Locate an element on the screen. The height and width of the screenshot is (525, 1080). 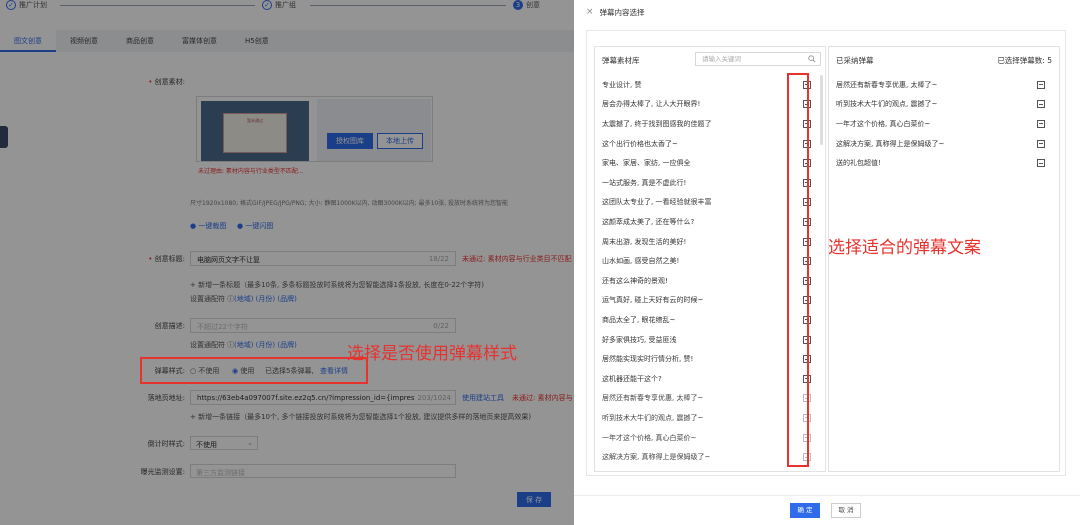
step-label: 创意 is located at coordinates (533, 5).